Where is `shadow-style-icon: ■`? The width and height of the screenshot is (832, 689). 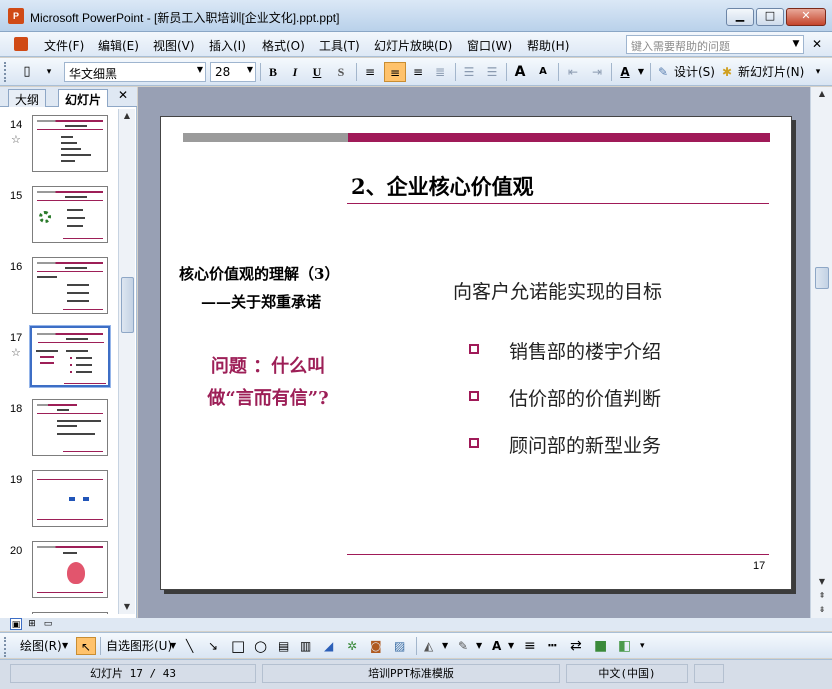 shadow-style-icon: ■ is located at coordinates (600, 646).